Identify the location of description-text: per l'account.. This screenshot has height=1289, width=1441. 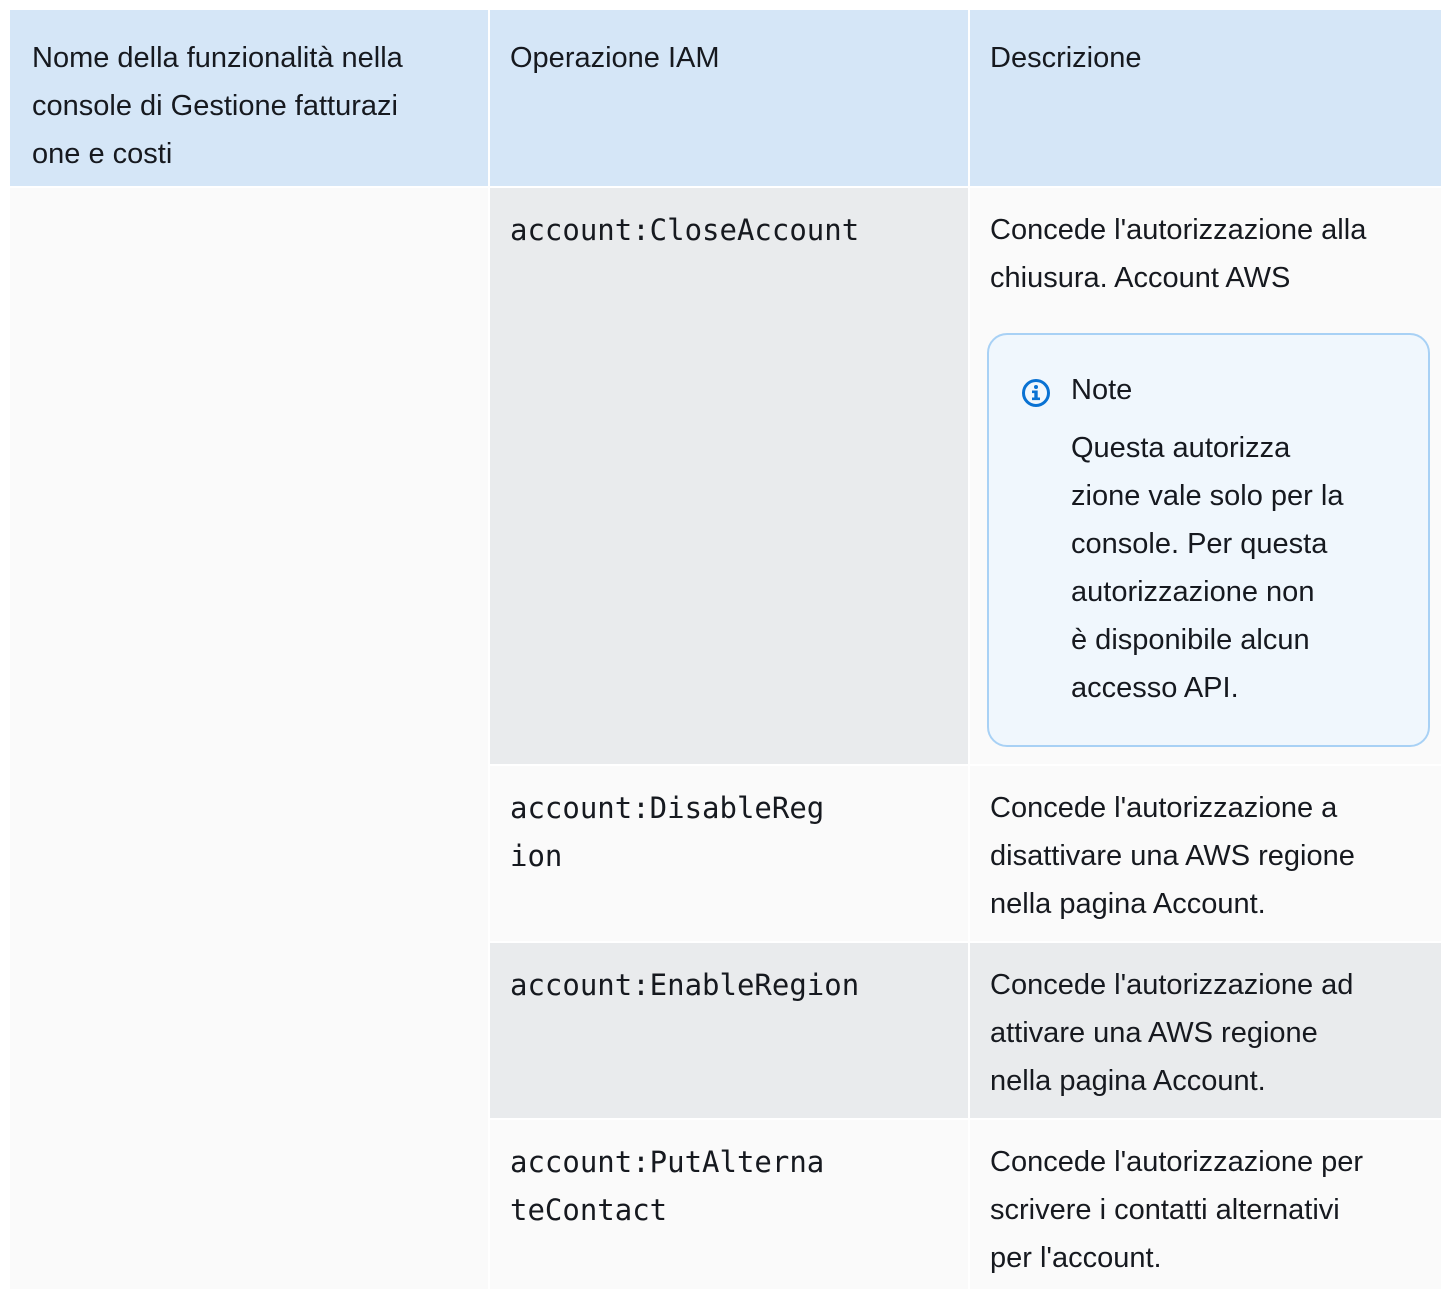
(1076, 1258).